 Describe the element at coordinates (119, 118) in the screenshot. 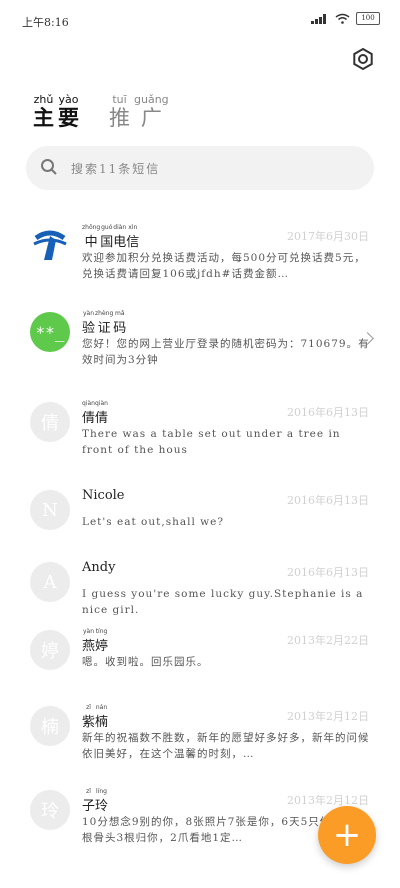

I see `tab-promotion-char: 推` at that location.